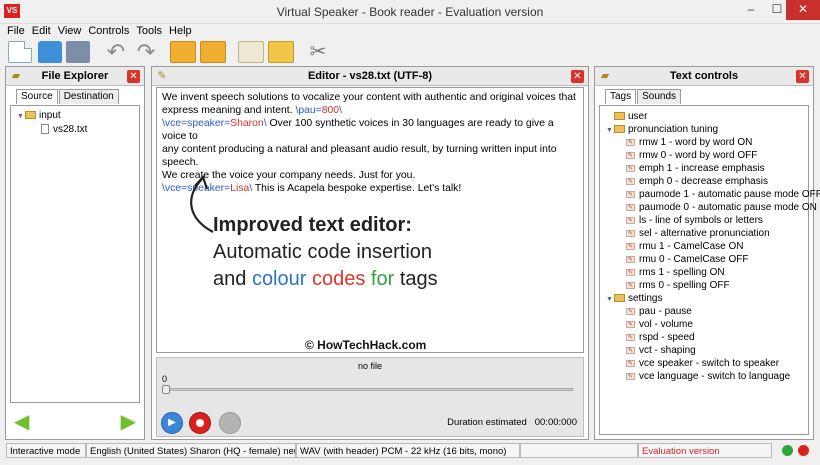  I want to click on close-window-button: ✕, so click(803, 10).